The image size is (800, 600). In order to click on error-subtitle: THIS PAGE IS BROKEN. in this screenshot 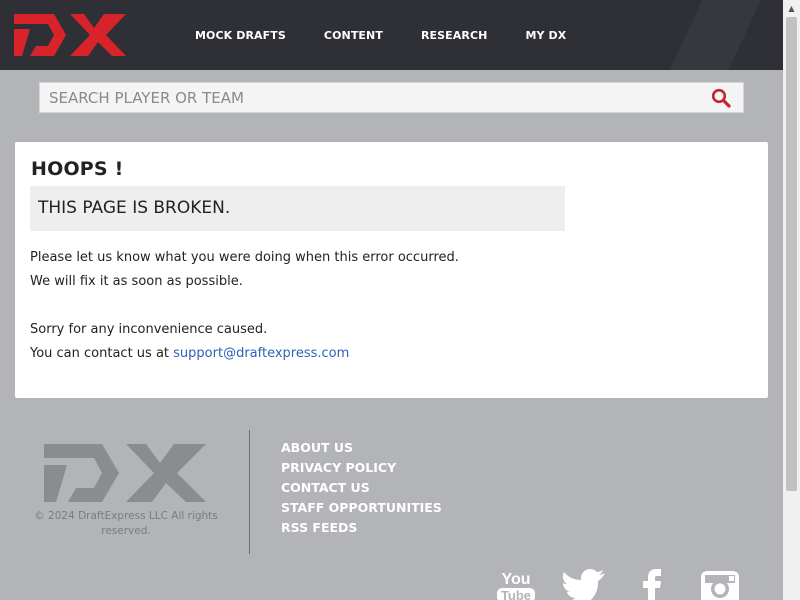, I will do `click(297, 208)`.